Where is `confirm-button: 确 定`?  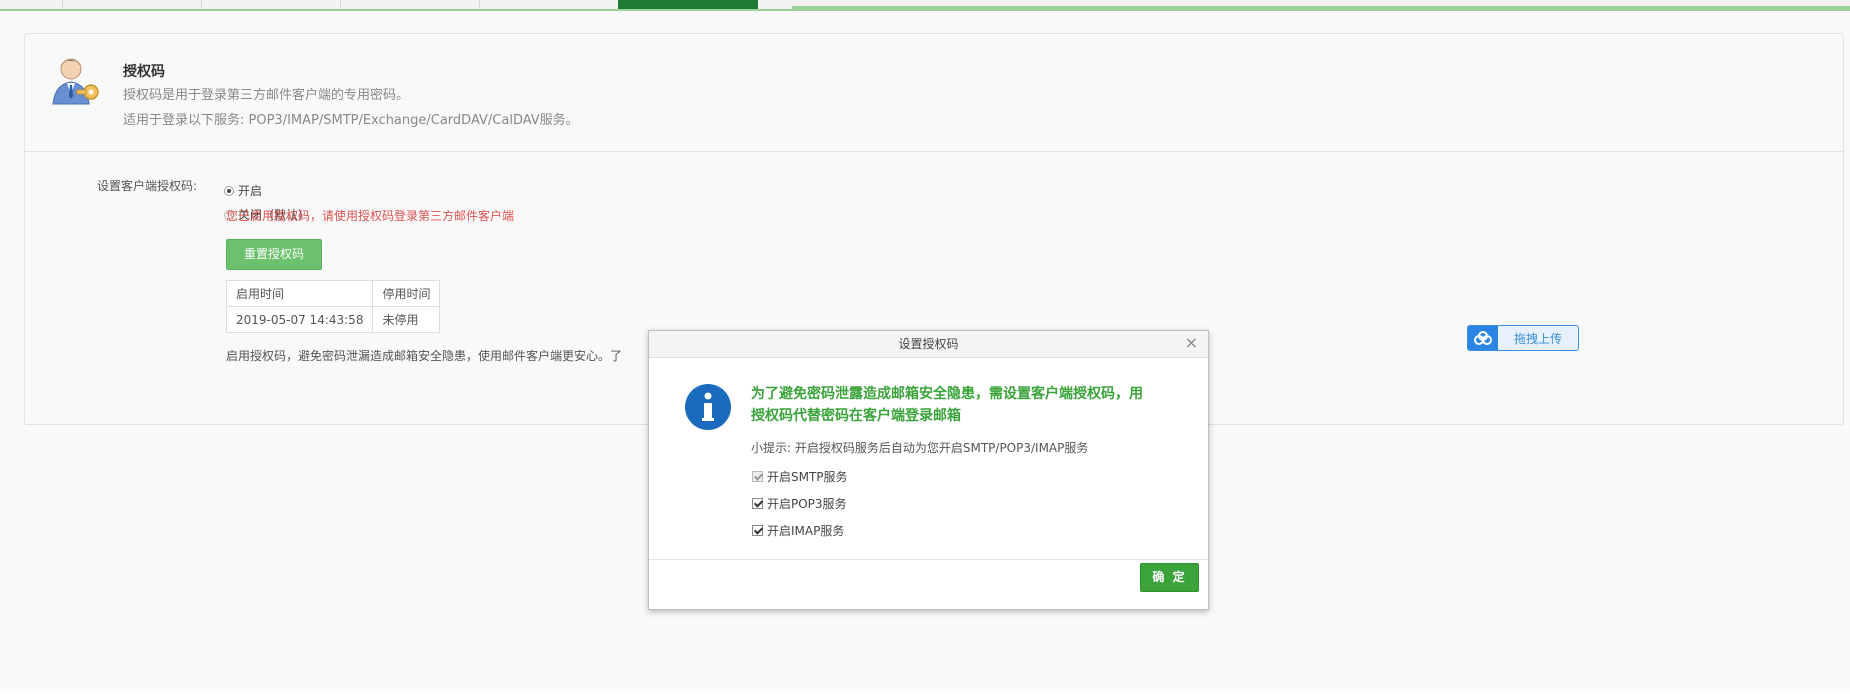 confirm-button: 确 定 is located at coordinates (1169, 577).